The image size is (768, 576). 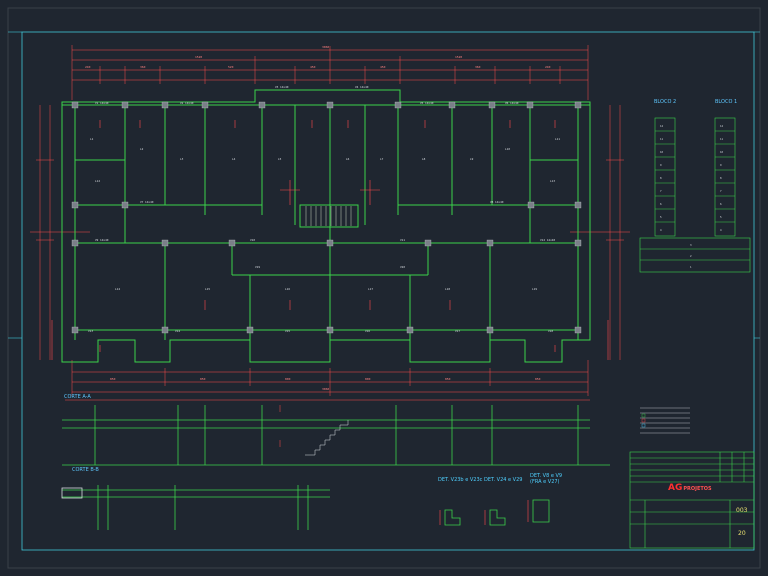 I want to click on bottom-dimensions, so click(x=330, y=378).